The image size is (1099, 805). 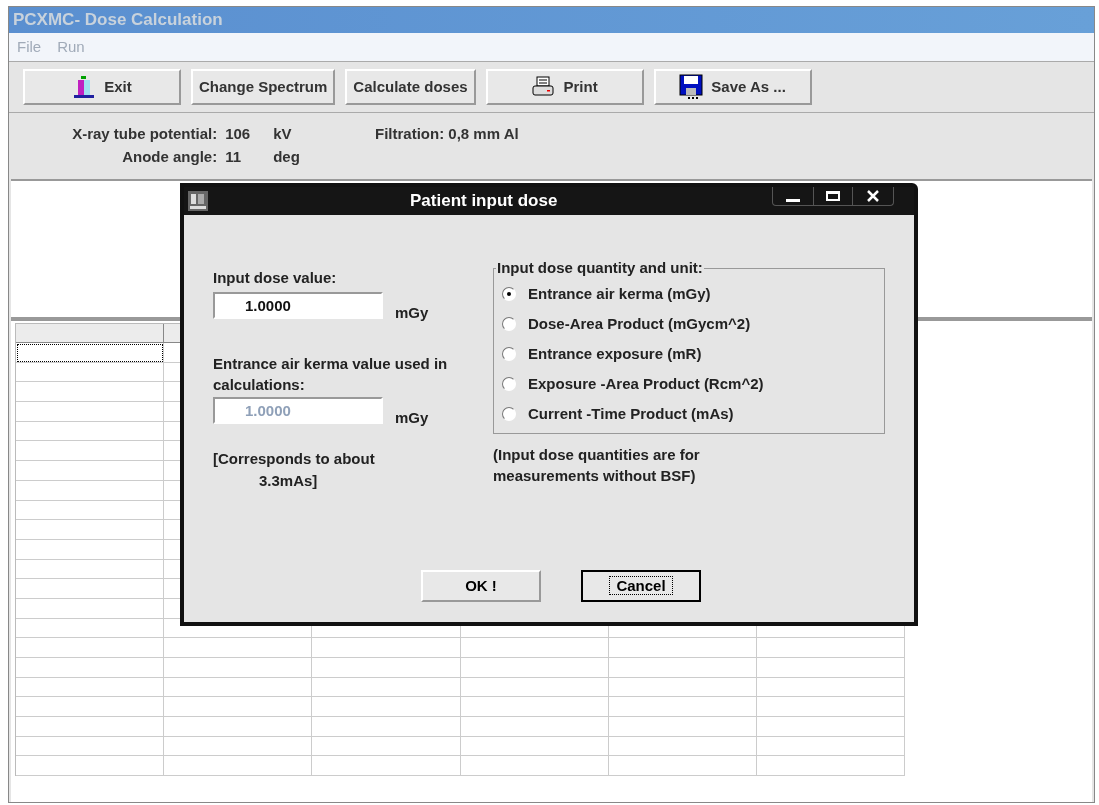 I want to click on info-value: 11, so click(x=234, y=156).